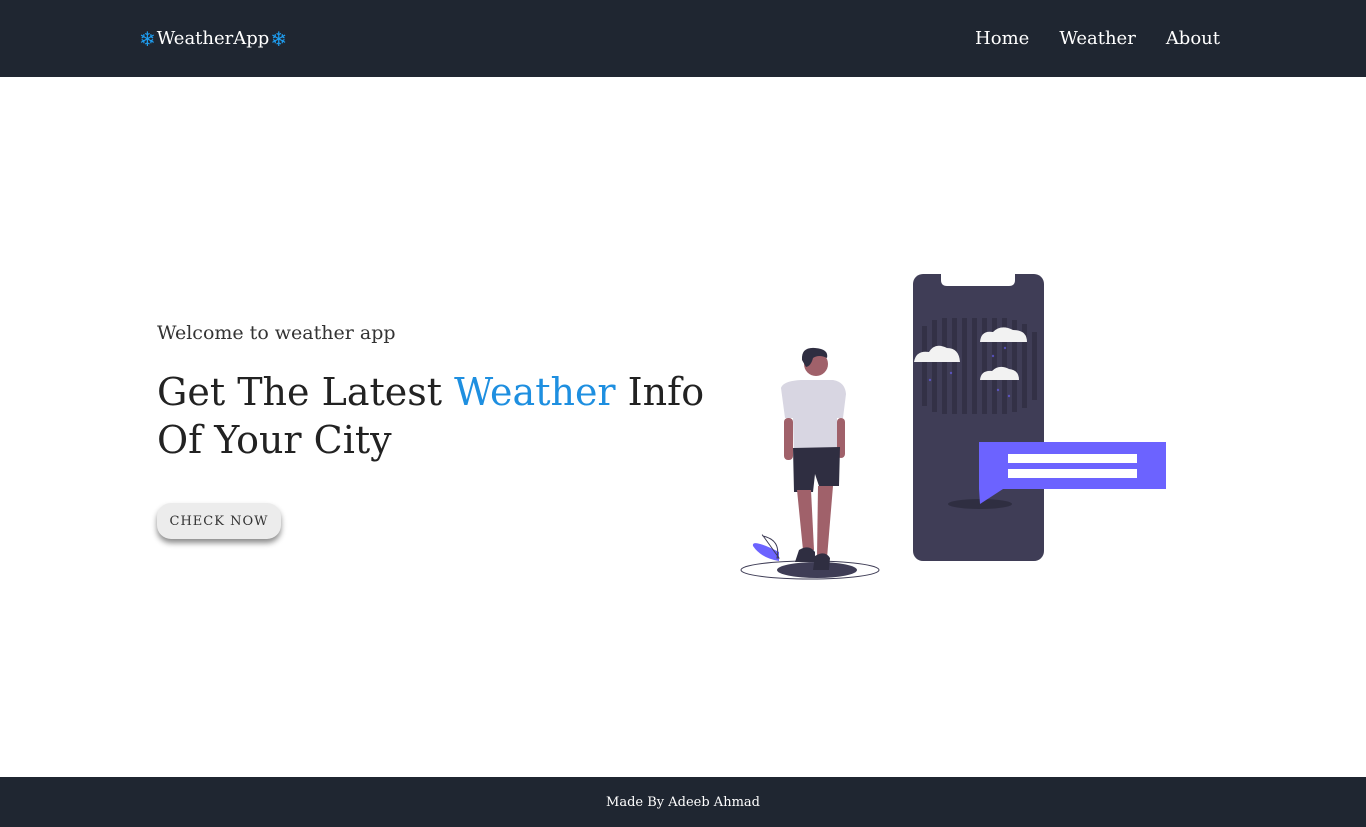 This screenshot has width=1366, height=827. What do you see at coordinates (219, 521) in the screenshot?
I see `check-now-button: CHECK NOW` at bounding box center [219, 521].